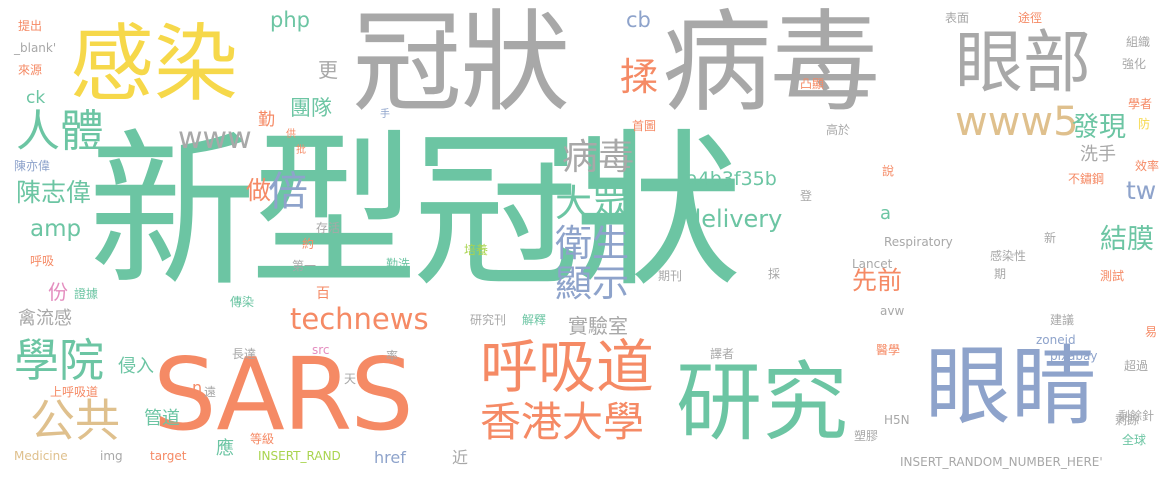  Describe the element at coordinates (872, 264) in the screenshot. I see `word-lancet: Lancet` at that location.